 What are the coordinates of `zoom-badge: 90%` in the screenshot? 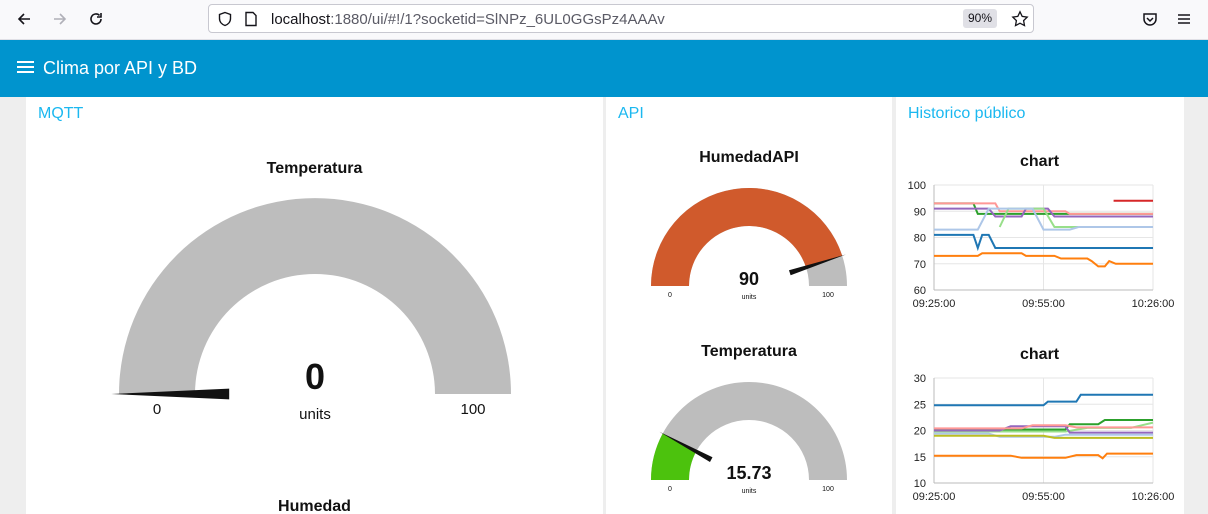 It's located at (980, 18).